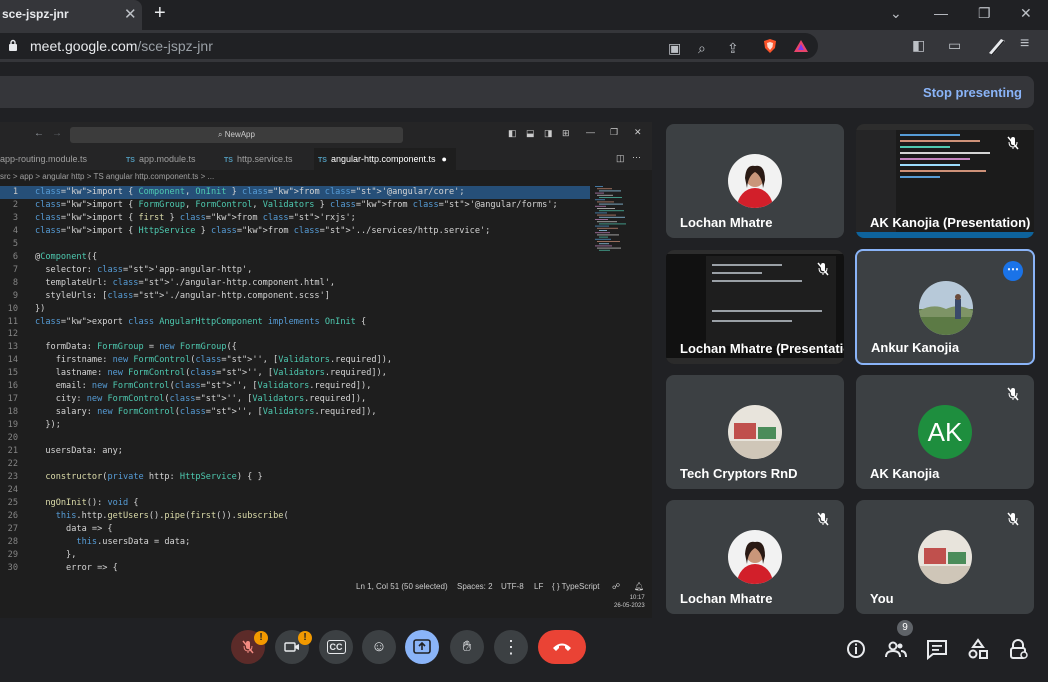 The image size is (1048, 682). I want to click on editor-more-icon: ⋯, so click(636, 157).